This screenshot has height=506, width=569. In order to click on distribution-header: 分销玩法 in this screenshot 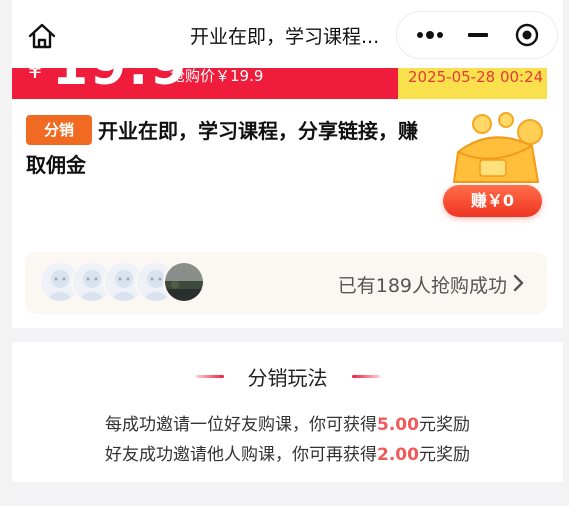, I will do `click(287, 375)`.